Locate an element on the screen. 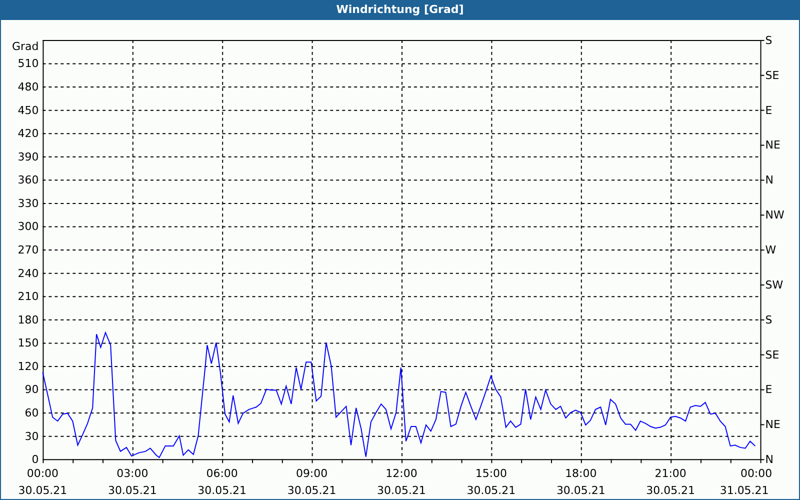 The height and width of the screenshot is (500, 800). y-tick-label: 240 is located at coordinates (28, 273).